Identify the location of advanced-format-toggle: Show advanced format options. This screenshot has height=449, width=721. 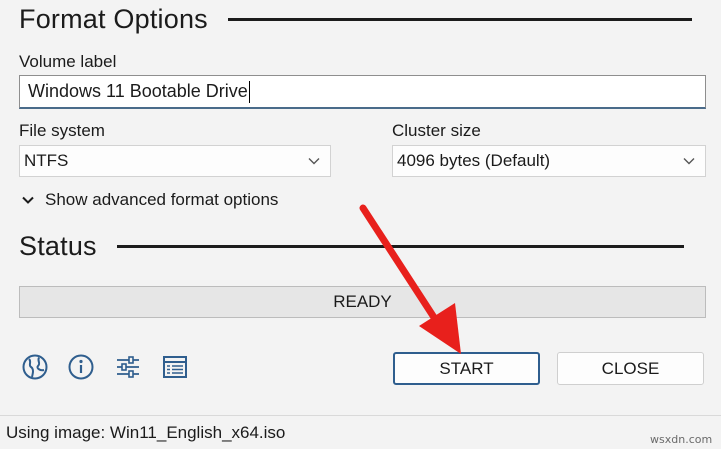
(149, 200).